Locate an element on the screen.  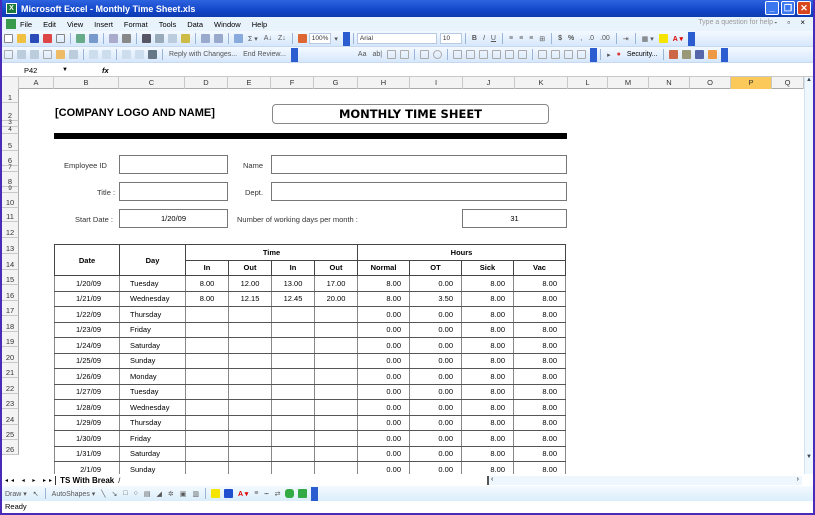
name-box: P42 is located at coordinates (32, 70).